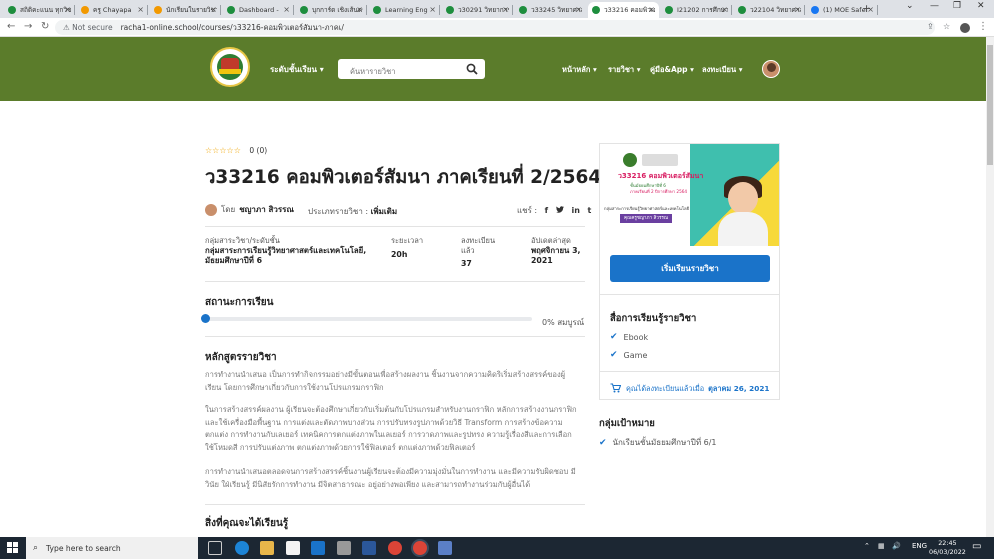 Image resolution: width=994 pixels, height=559 pixels. I want to click on divider, so click(395, 226).